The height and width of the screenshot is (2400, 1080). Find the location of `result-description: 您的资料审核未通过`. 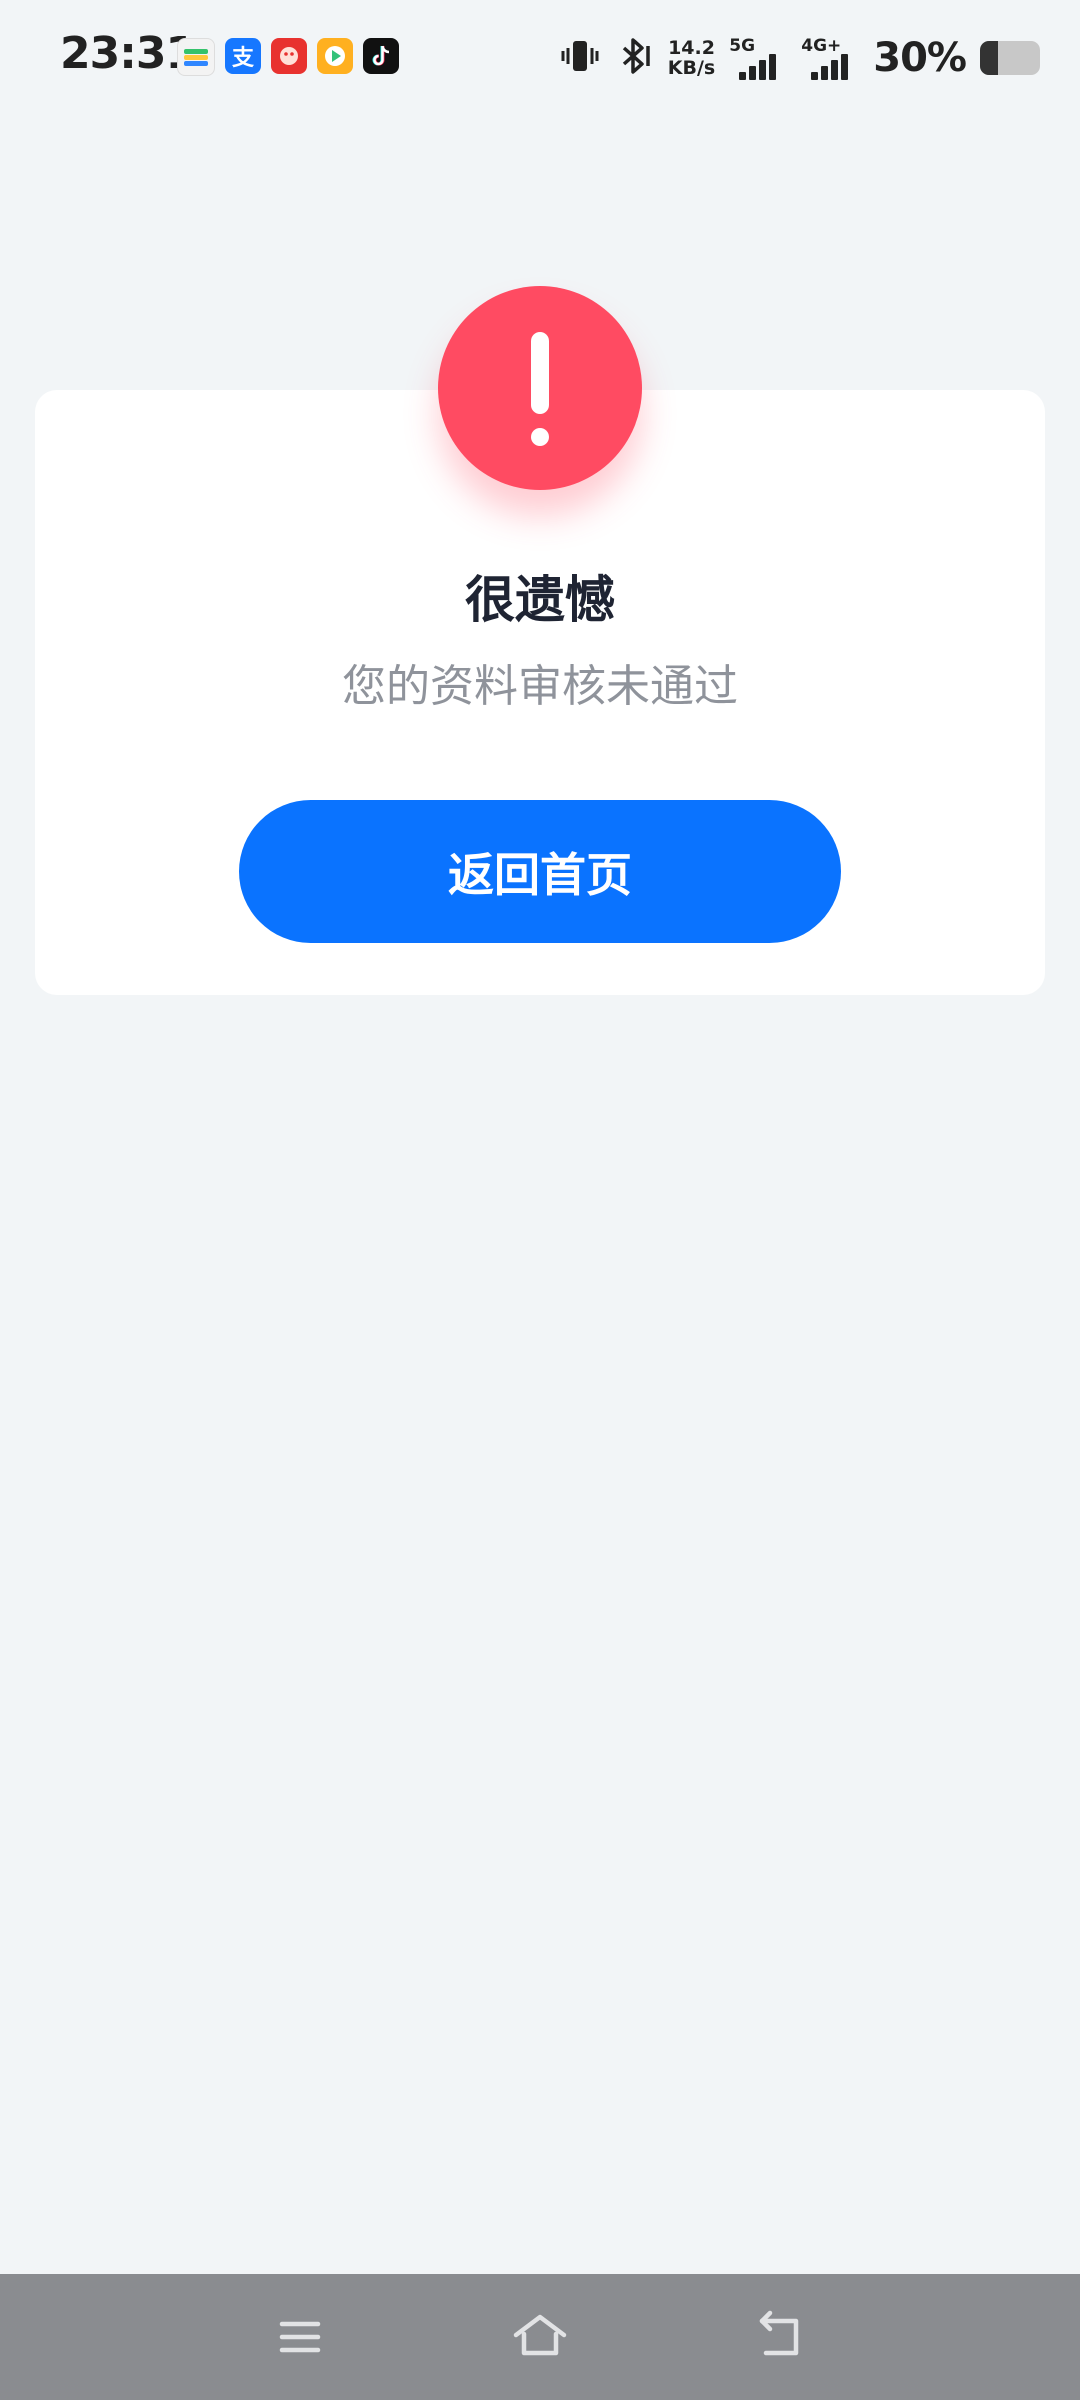

result-description: 您的资料审核未通过 is located at coordinates (540, 686).